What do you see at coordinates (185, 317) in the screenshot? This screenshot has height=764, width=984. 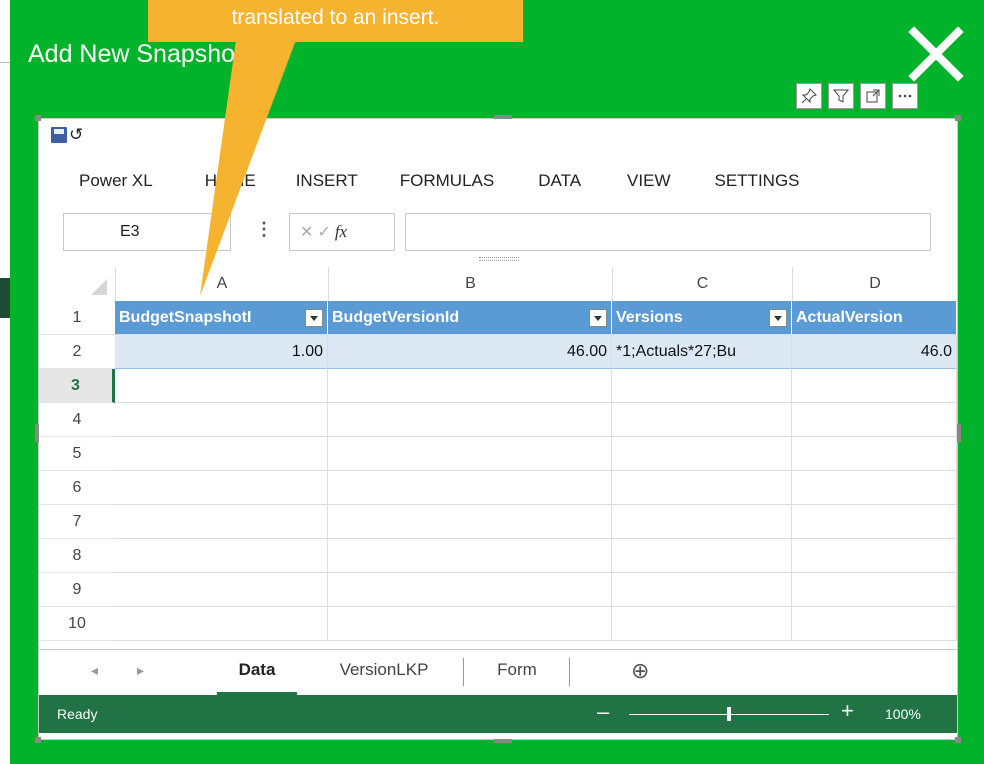 I see `header-cell-label: BudgetSnapshotI` at bounding box center [185, 317].